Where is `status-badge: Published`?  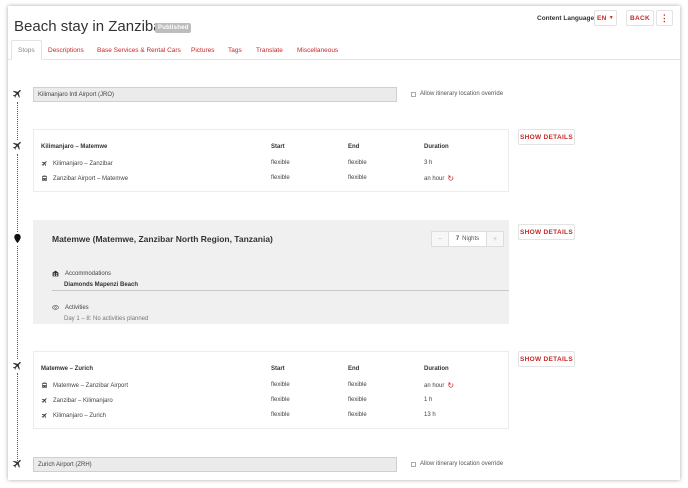
status-badge: Published is located at coordinates (173, 28).